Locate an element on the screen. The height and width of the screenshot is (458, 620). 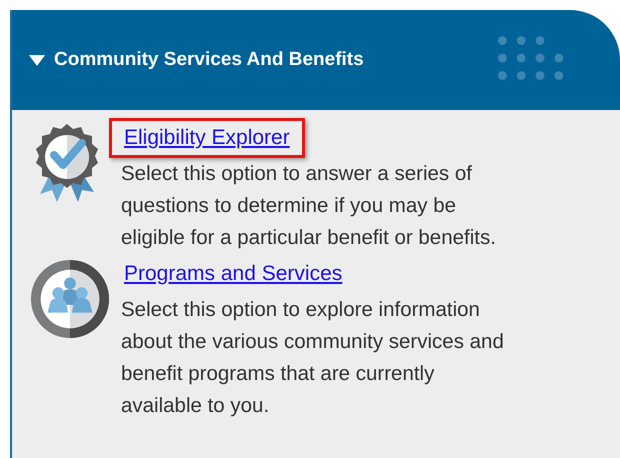
collapse-triangle-icon is located at coordinates (37, 60).